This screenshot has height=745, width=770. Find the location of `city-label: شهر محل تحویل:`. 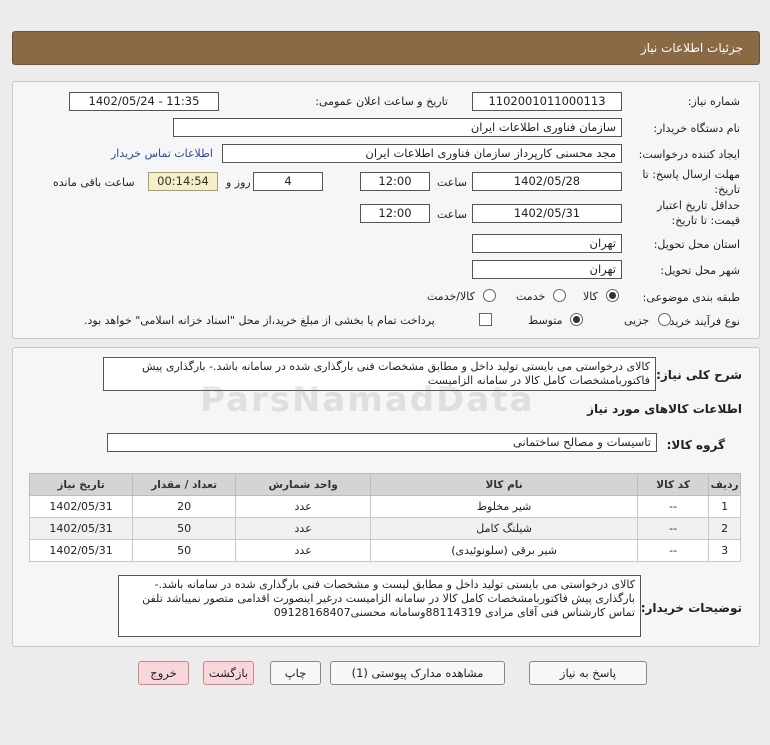

city-label: شهر محل تحویل: is located at coordinates (700, 270).